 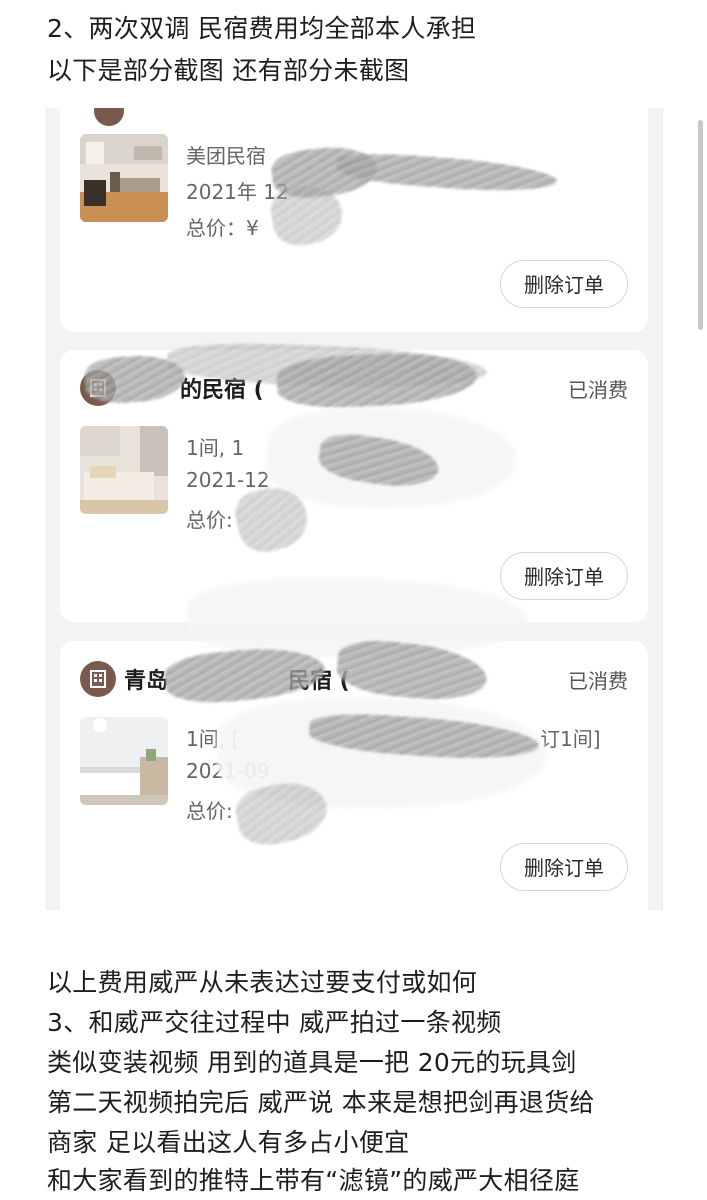 I want to click on post-text-line: 以下是部分截图 还有部分未截图, so click(x=228, y=70).